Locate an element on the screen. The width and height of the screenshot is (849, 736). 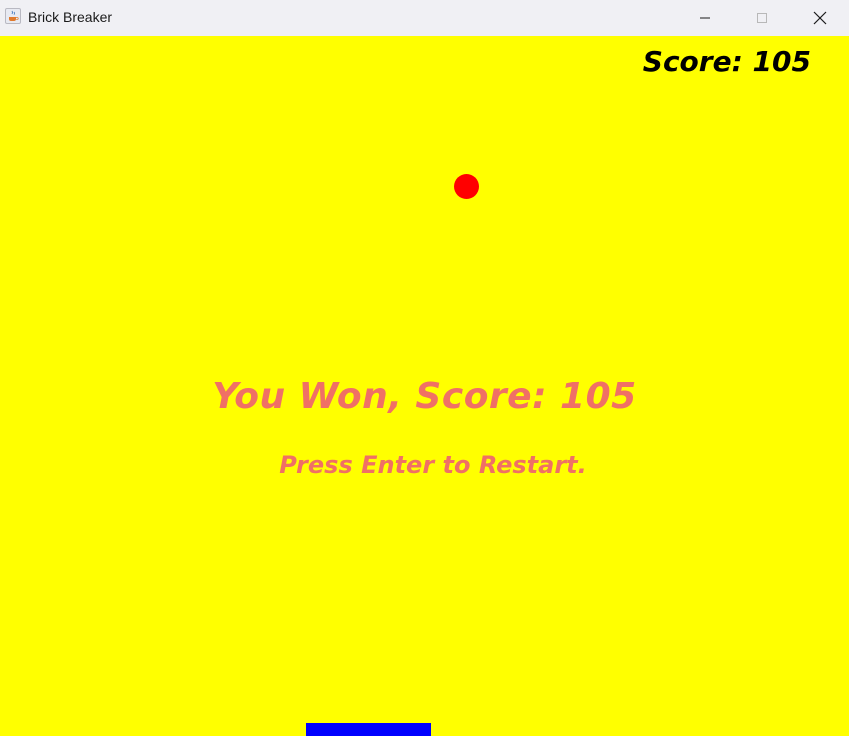
java-cup-icon is located at coordinates (13, 16).